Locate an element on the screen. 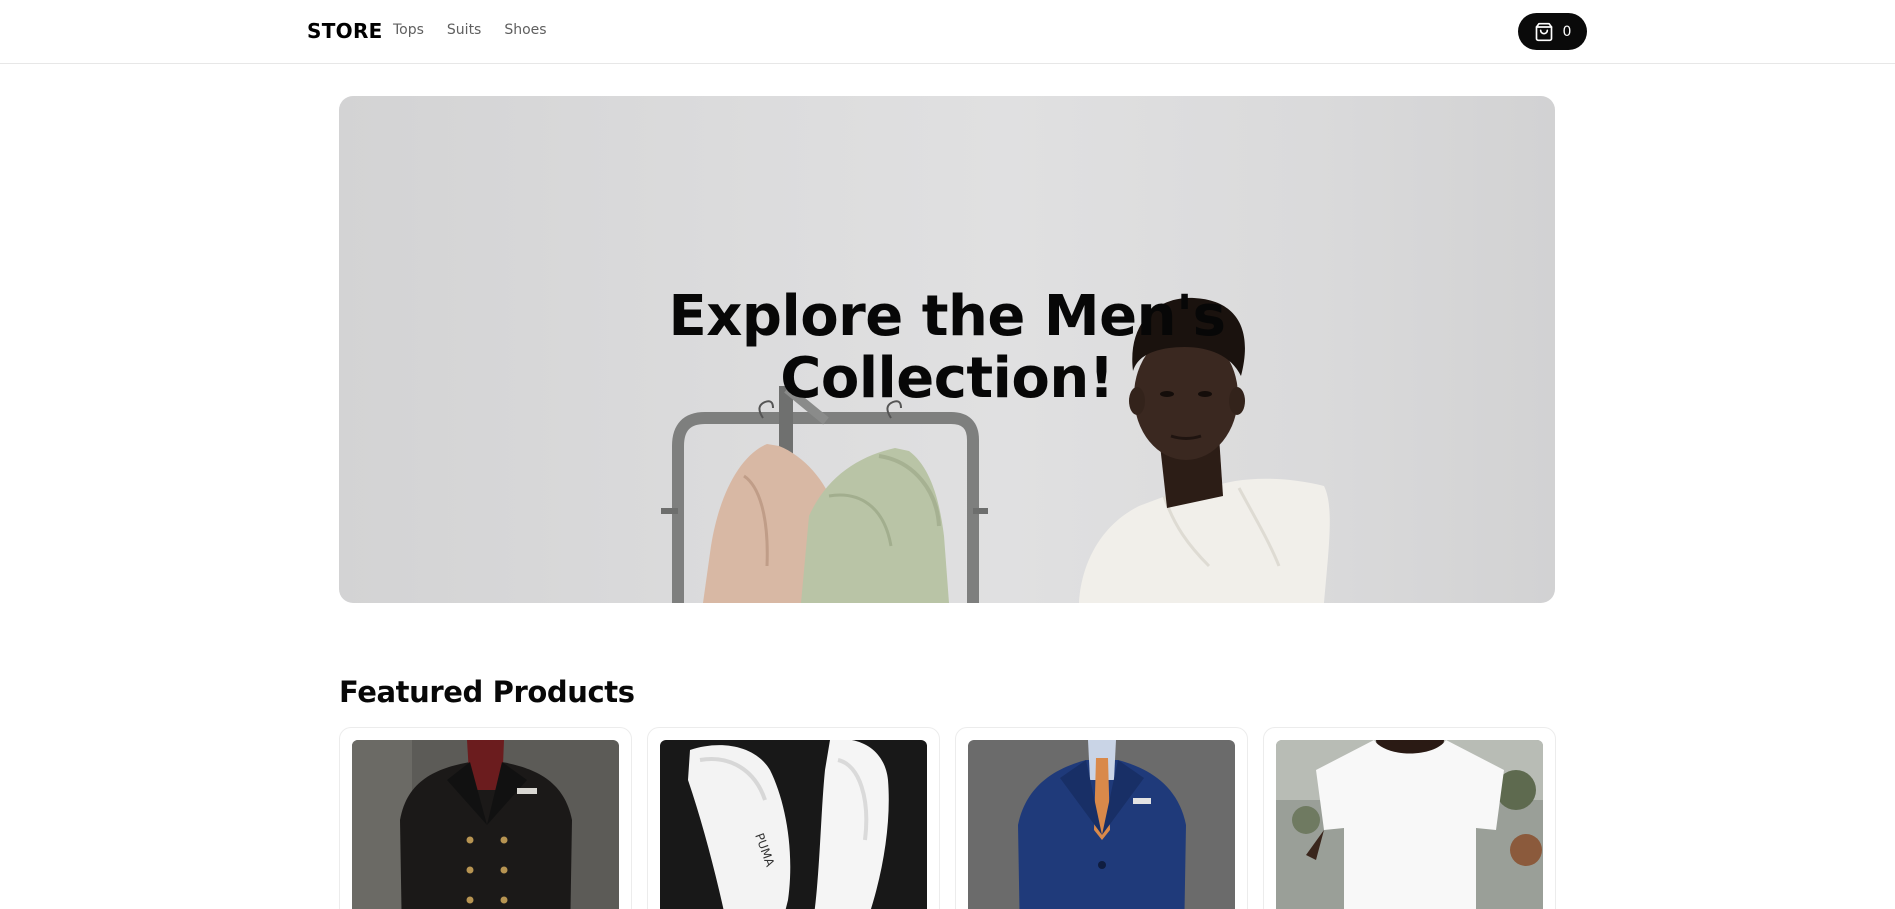 This screenshot has height=909, width=1895. store-logo: STORE is located at coordinates (345, 31).